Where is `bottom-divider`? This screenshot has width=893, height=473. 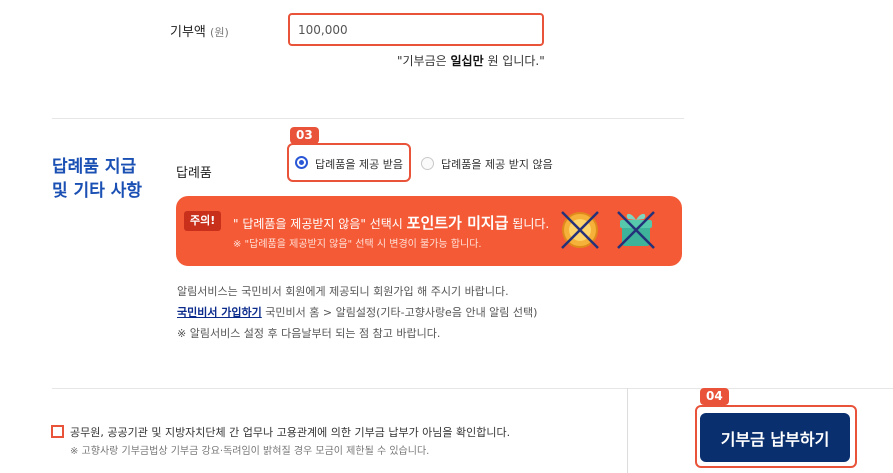
bottom-divider is located at coordinates (339, 388).